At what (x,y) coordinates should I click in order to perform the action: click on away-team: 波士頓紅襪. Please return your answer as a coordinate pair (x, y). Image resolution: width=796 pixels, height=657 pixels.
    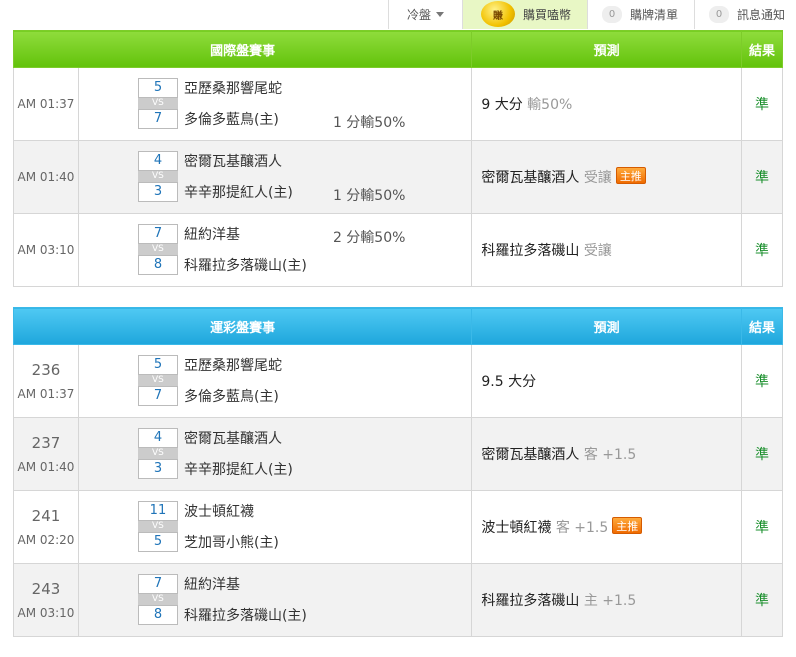
    Looking at the image, I should click on (218, 512).